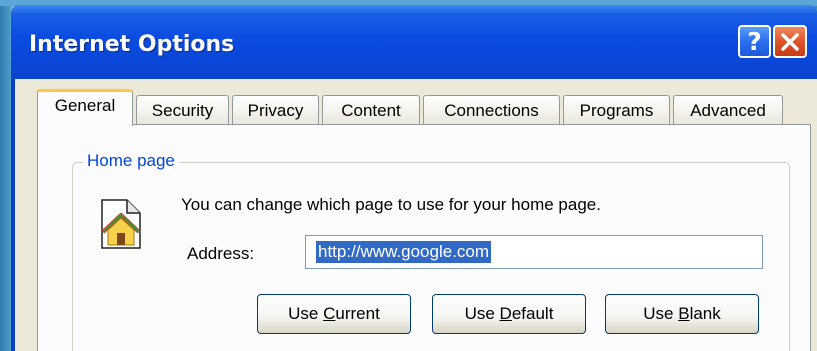  I want to click on tab-content: Content, so click(371, 110).